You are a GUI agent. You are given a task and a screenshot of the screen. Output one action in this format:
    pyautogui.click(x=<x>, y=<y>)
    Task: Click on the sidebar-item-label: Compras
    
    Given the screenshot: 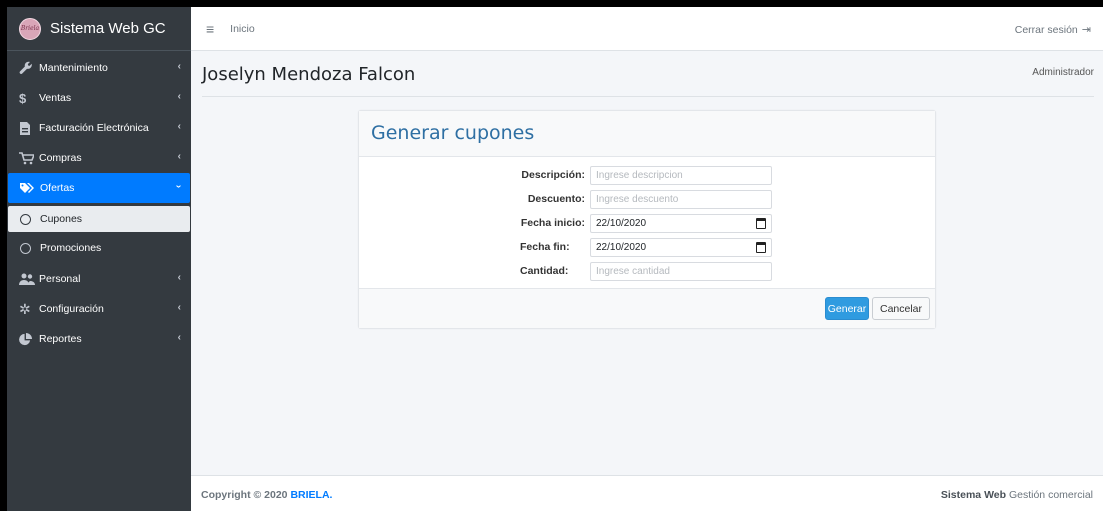 What is the action you would take?
    pyautogui.click(x=60, y=158)
    